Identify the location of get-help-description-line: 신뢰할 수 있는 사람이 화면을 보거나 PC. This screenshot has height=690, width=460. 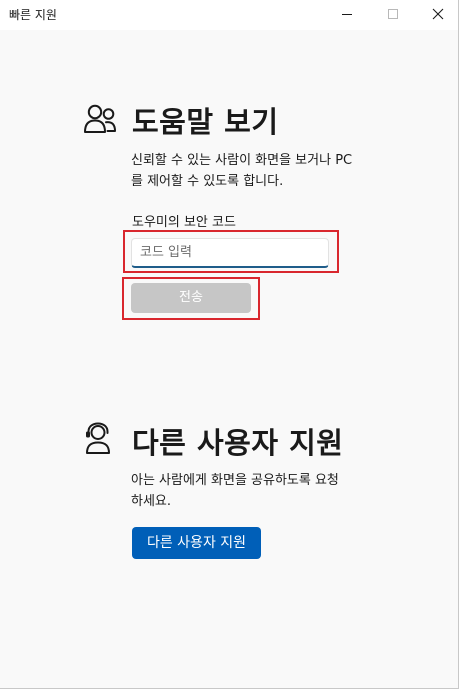
(242, 160).